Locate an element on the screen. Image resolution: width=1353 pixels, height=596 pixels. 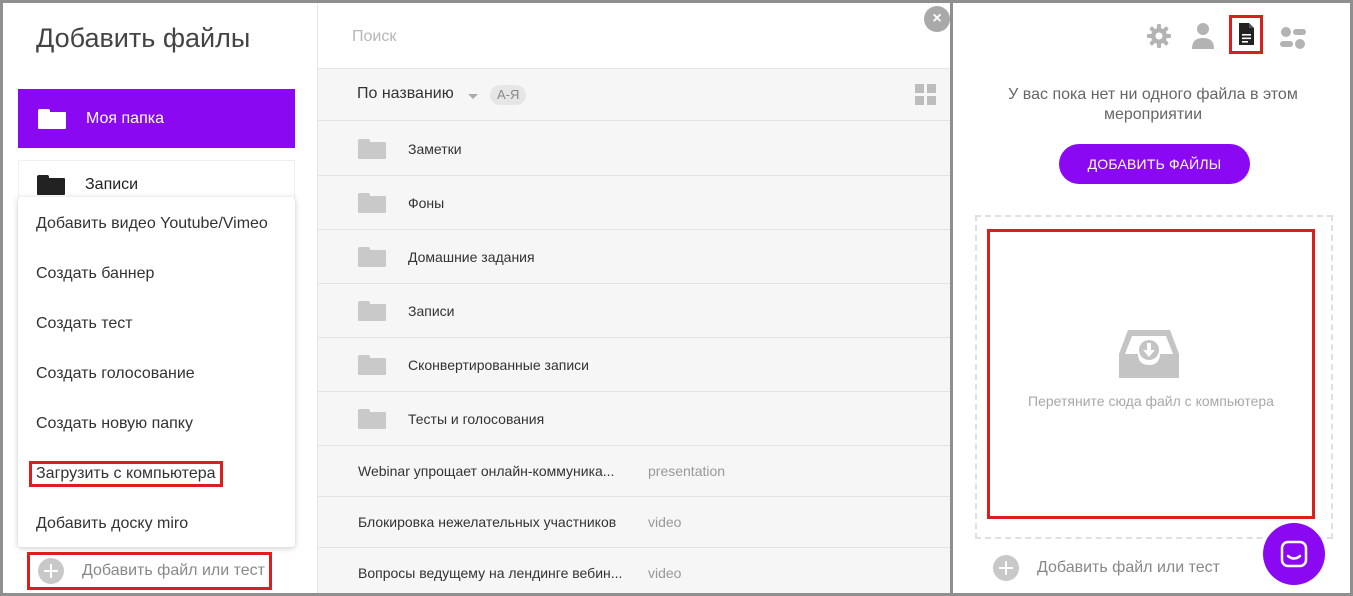
menu-item-create-poll: Создать голосование is located at coordinates (156, 374).